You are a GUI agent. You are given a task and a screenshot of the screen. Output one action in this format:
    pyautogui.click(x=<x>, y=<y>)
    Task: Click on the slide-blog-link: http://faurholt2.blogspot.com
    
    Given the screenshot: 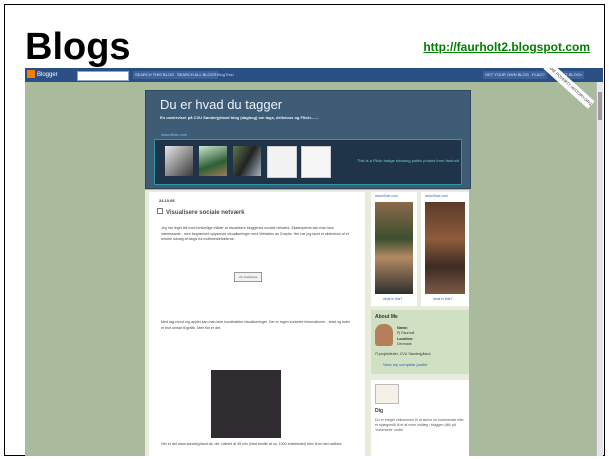 What is the action you would take?
    pyautogui.click(x=506, y=47)
    